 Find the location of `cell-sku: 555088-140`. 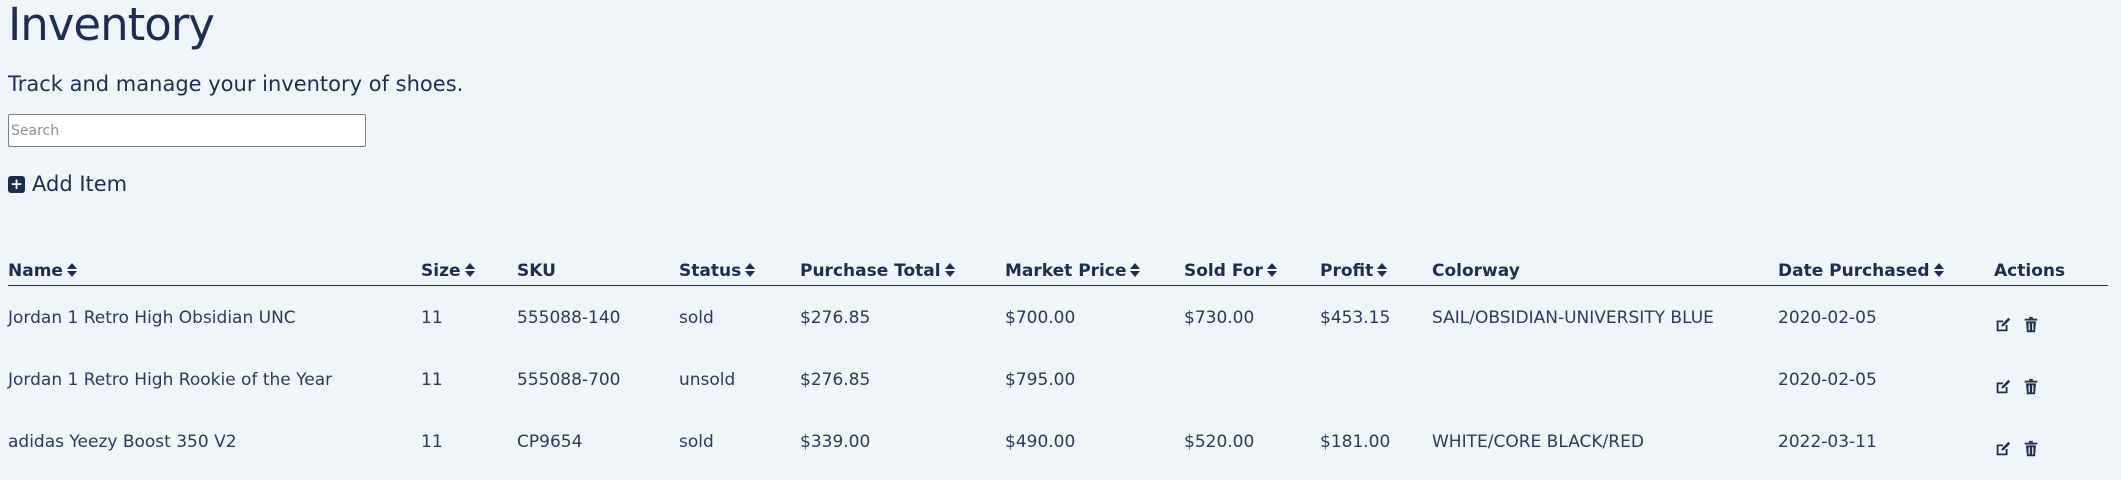

cell-sku: 555088-140 is located at coordinates (569, 318).